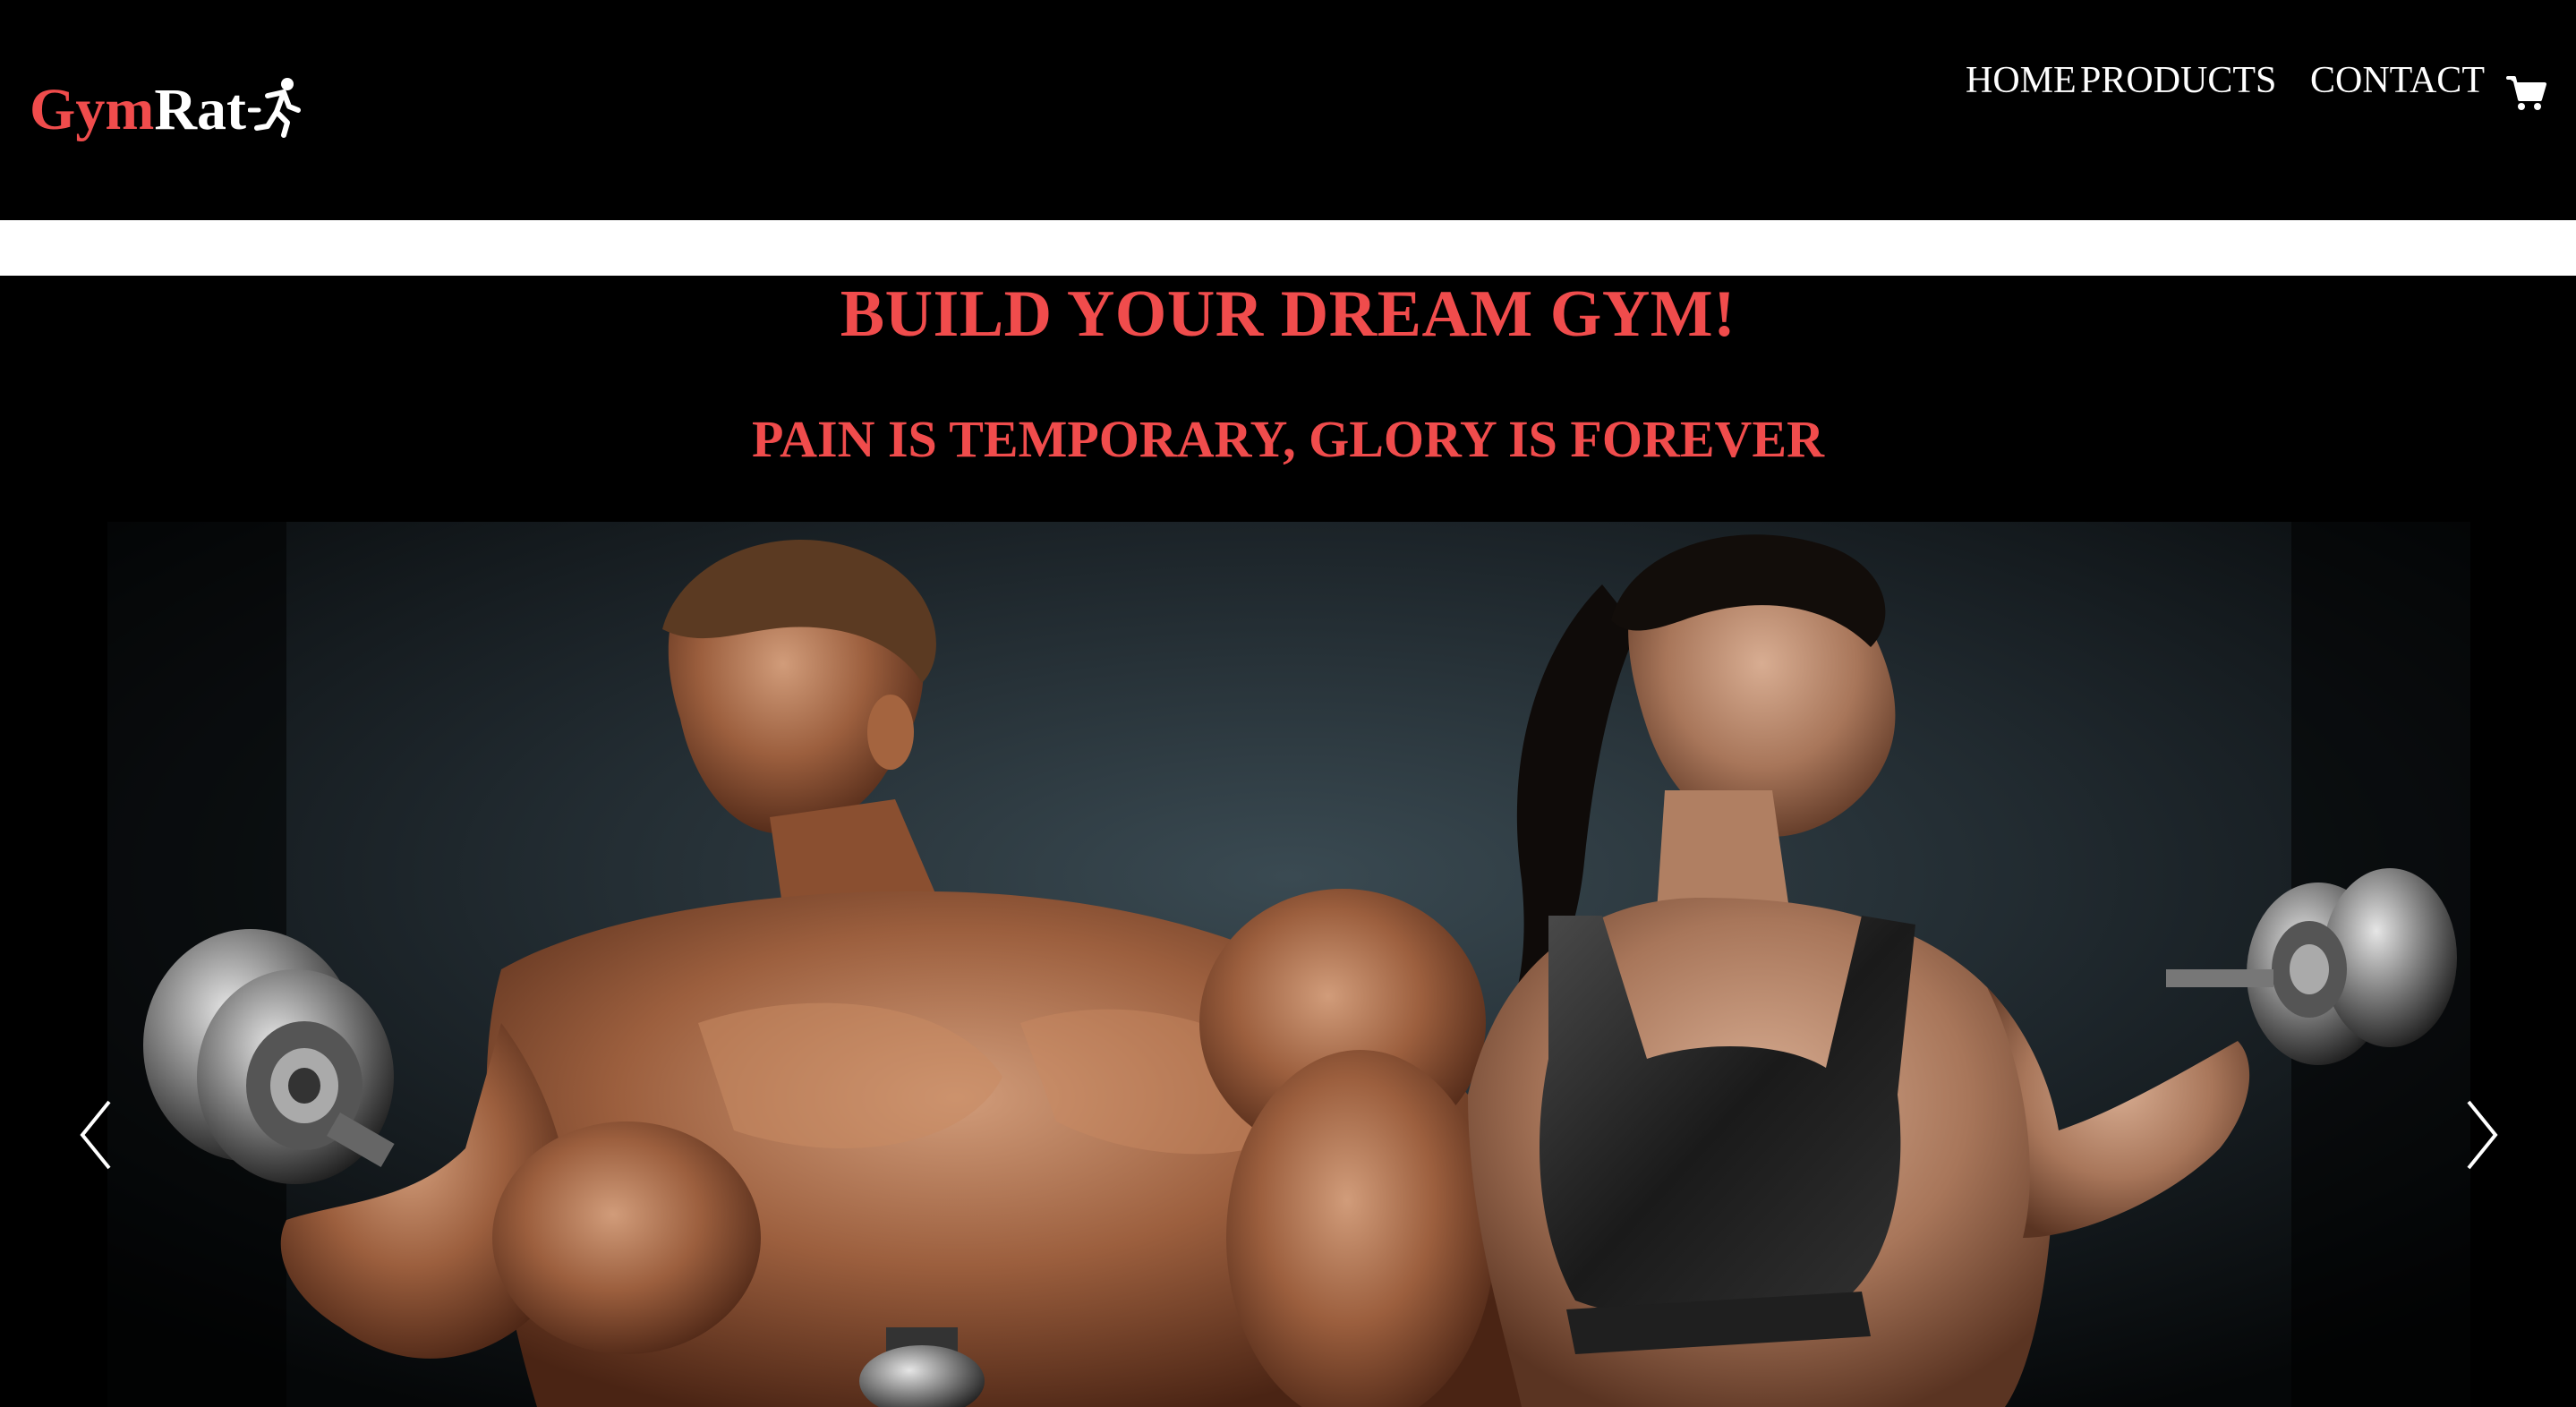  Describe the element at coordinates (274, 108) in the screenshot. I see `running-person-icon` at that location.